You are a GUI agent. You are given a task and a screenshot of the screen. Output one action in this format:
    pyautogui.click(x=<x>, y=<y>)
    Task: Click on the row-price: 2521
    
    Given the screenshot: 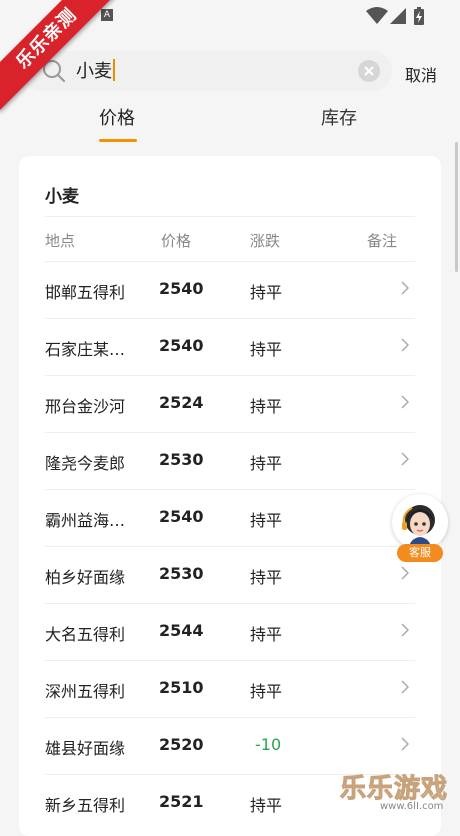 What is the action you would take?
    pyautogui.click(x=181, y=801)
    